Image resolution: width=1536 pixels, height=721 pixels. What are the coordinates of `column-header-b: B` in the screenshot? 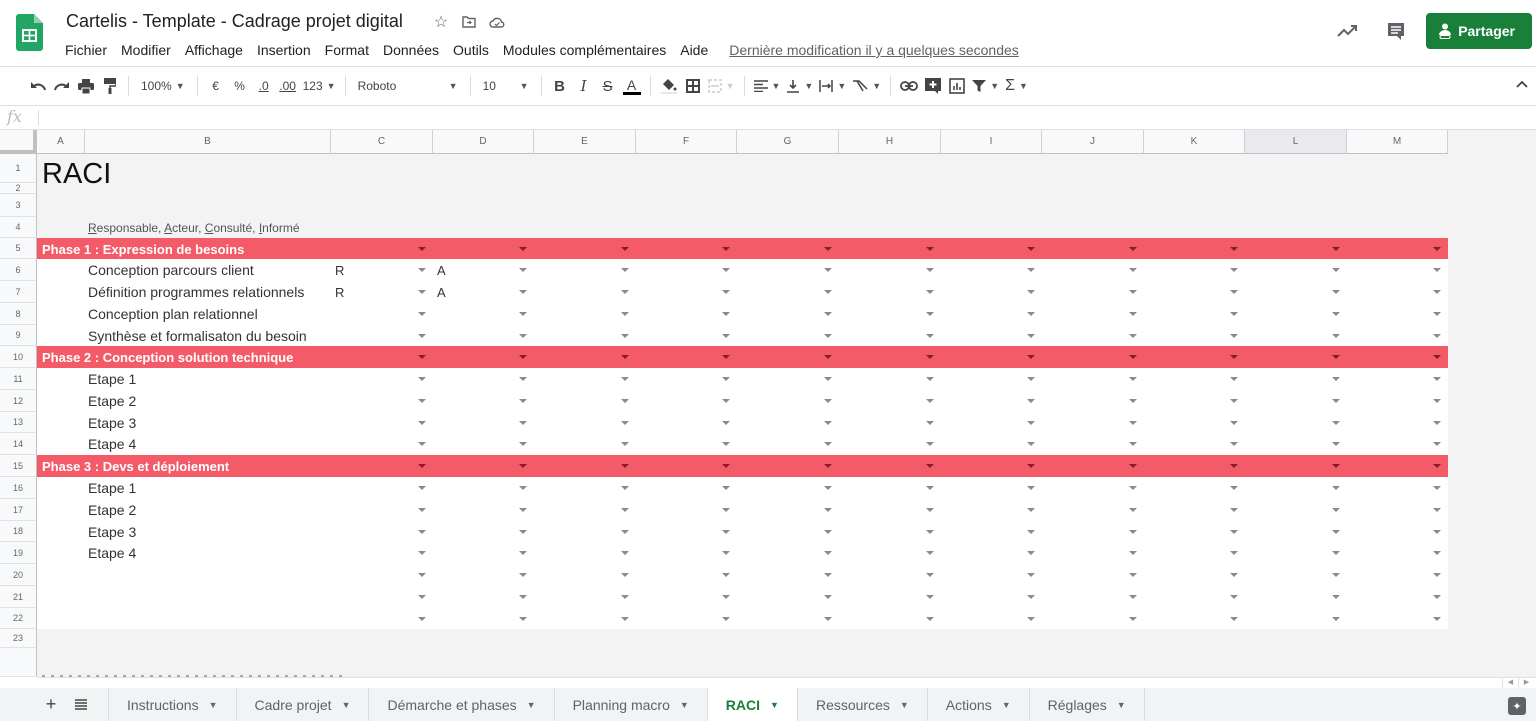 It's located at (208, 142).